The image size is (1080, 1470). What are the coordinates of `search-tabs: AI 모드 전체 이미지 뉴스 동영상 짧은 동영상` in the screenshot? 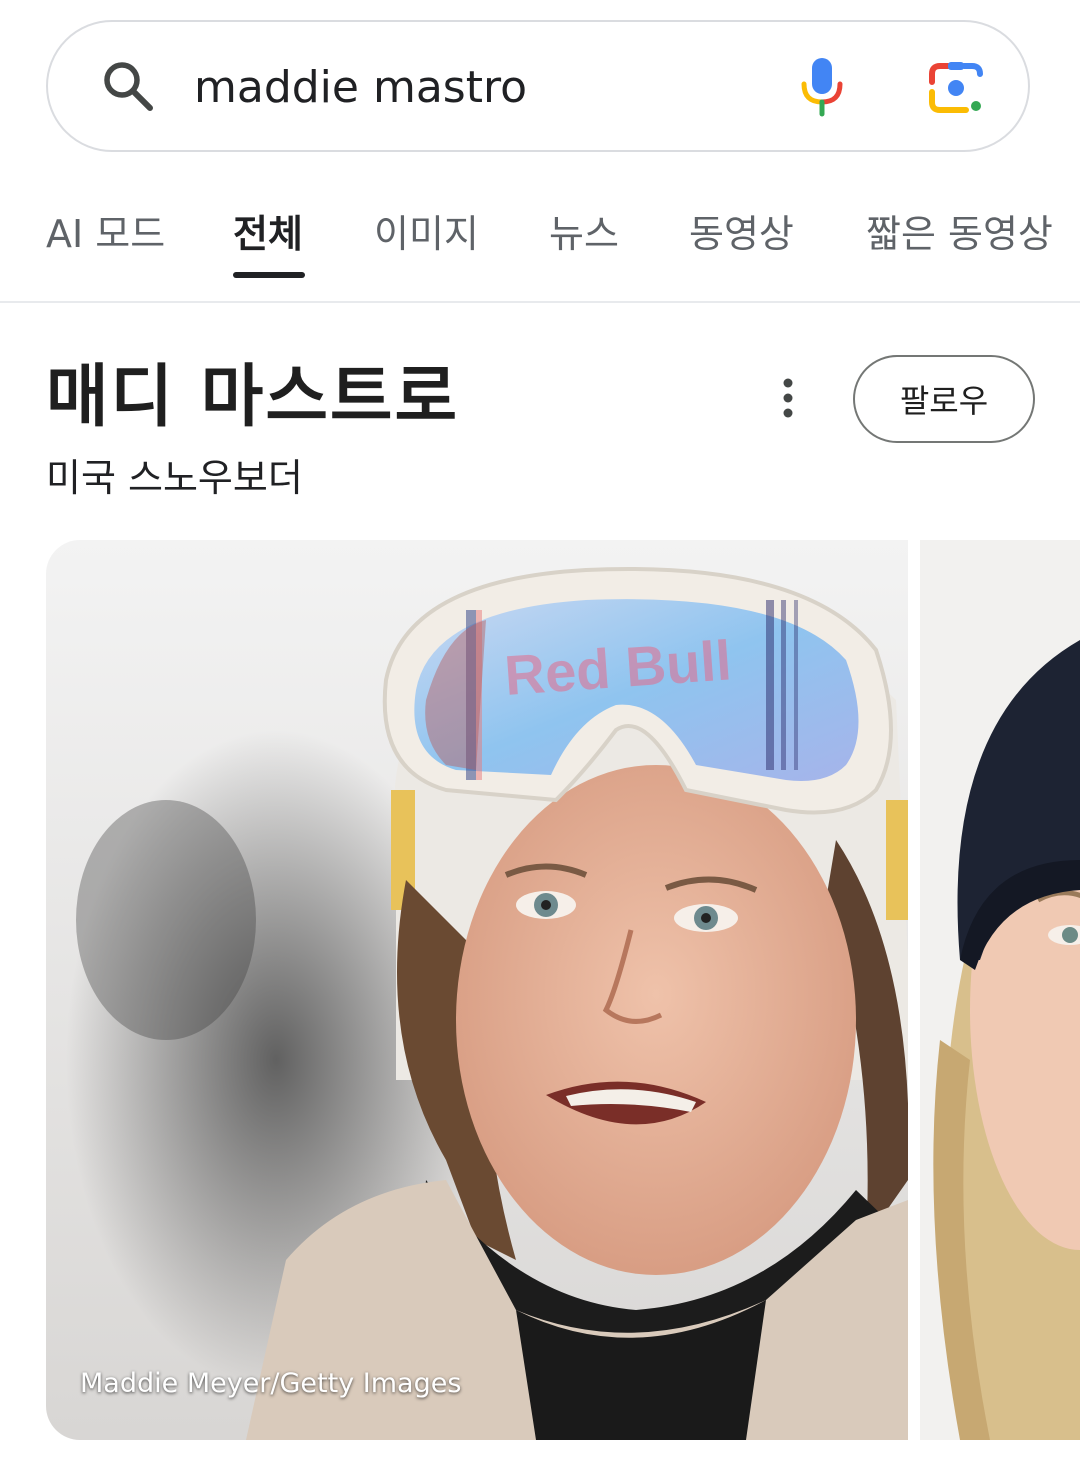 It's located at (540, 249).